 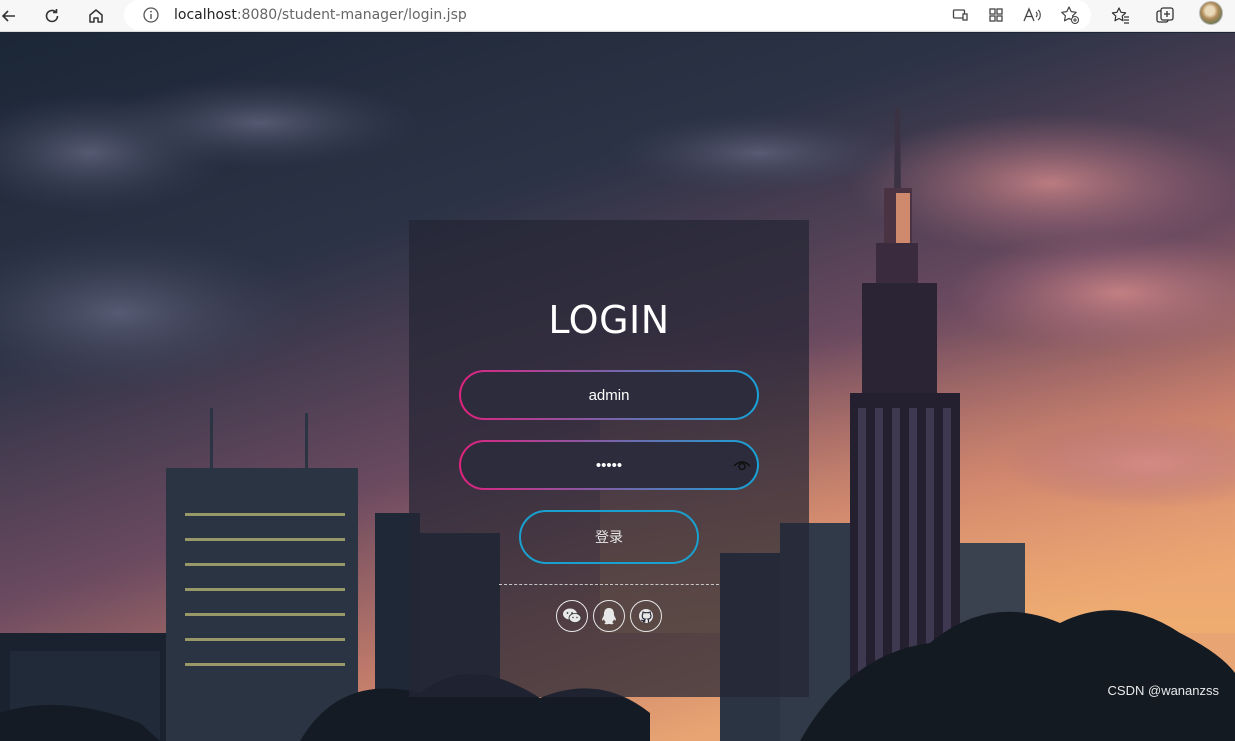 I want to click on url-host: localhost, so click(x=205, y=15).